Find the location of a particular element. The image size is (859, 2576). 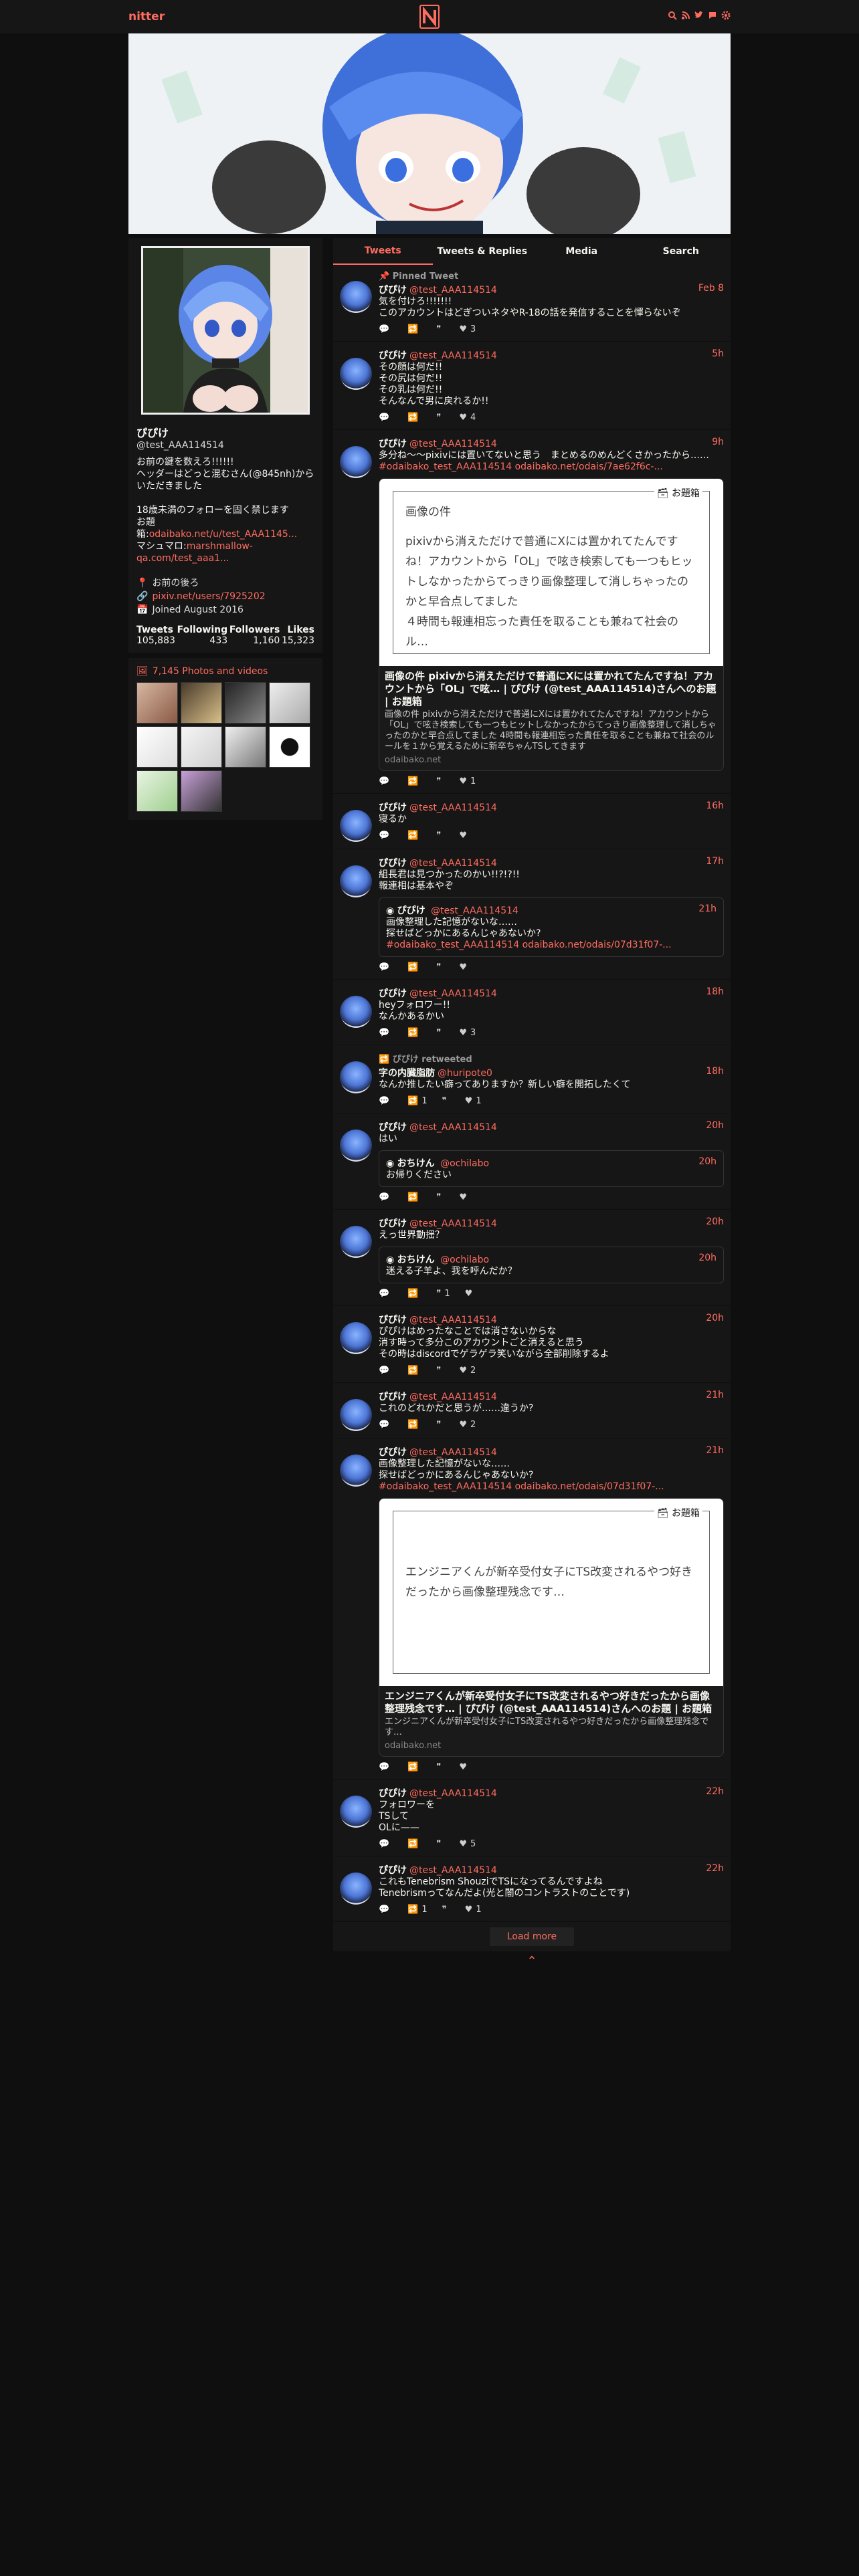

profile-website: pixiv.net/users/7925202 is located at coordinates (209, 596).